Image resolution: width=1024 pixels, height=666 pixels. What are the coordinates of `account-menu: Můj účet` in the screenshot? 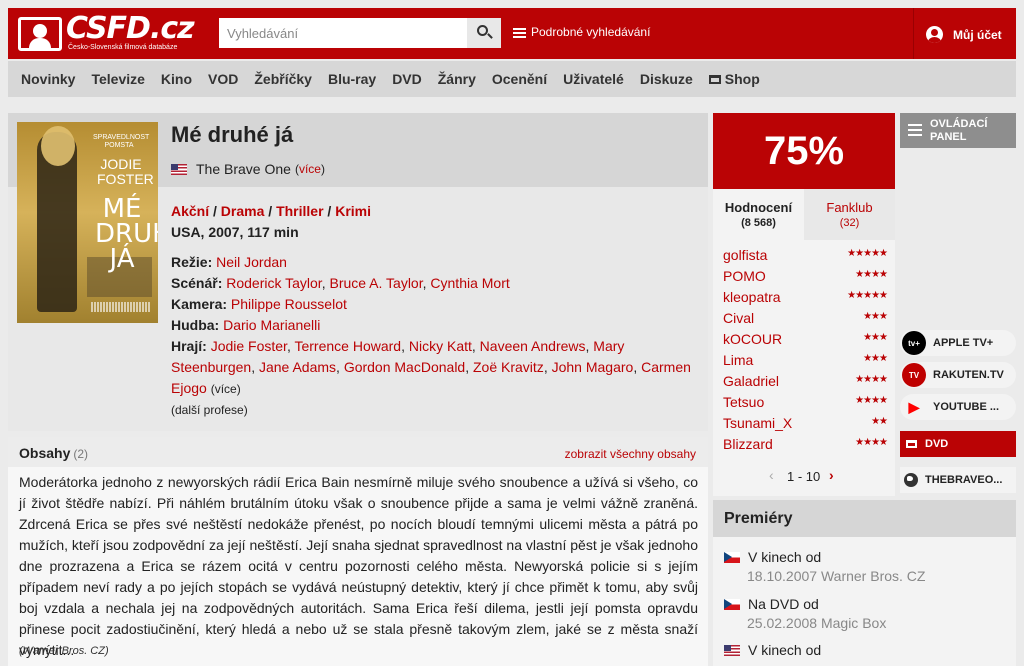 It's located at (964, 34).